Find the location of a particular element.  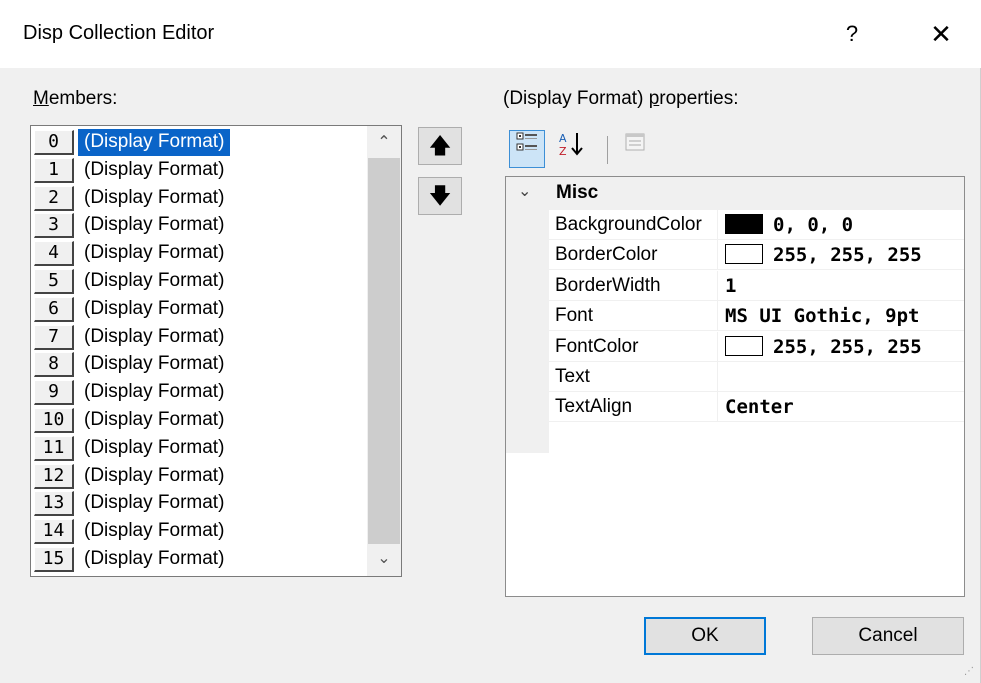

property-row: FontColor 255, 255, 255 is located at coordinates (756, 346).